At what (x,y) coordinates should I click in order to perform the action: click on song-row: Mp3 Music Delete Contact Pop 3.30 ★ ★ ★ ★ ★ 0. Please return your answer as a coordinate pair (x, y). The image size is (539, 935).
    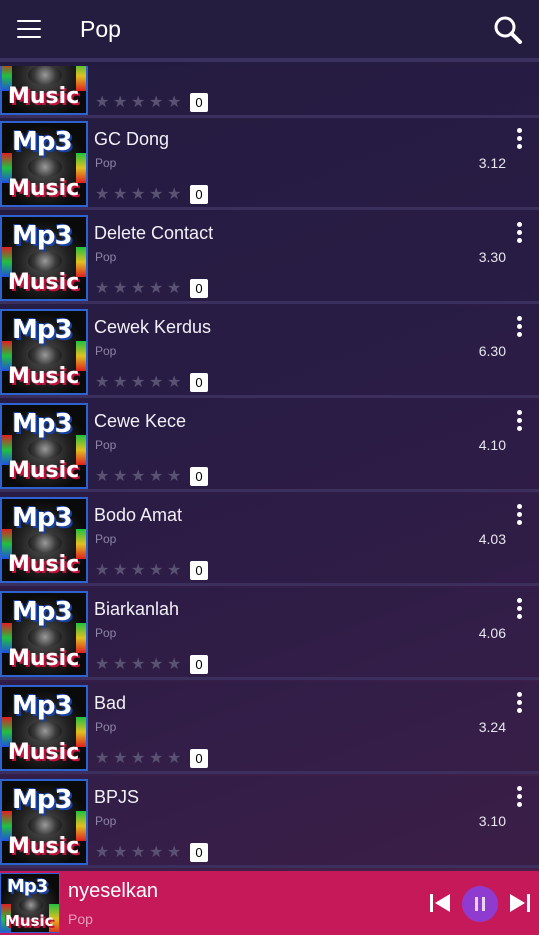
    Looking at the image, I should click on (269, 258).